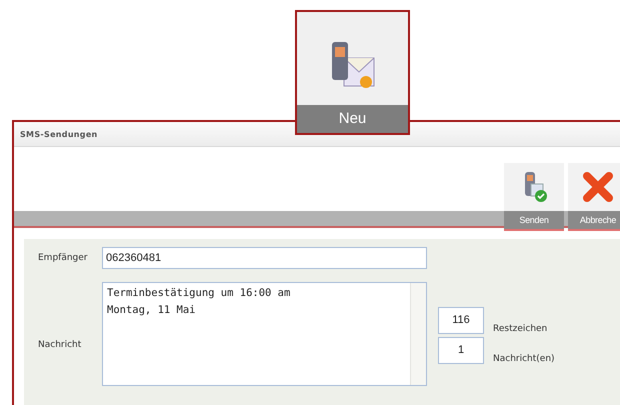  What do you see at coordinates (264, 334) in the screenshot?
I see `message-field: Terminbestätigung um 16:00 am Montag, 11 Mai` at bounding box center [264, 334].